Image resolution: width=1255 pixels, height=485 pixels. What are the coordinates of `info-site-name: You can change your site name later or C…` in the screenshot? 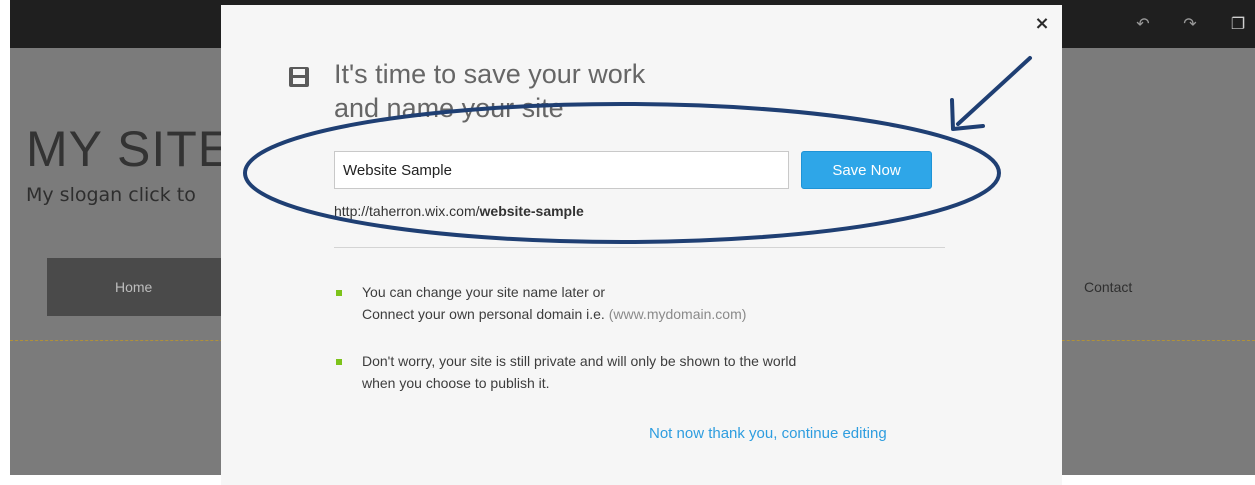 It's located at (554, 303).